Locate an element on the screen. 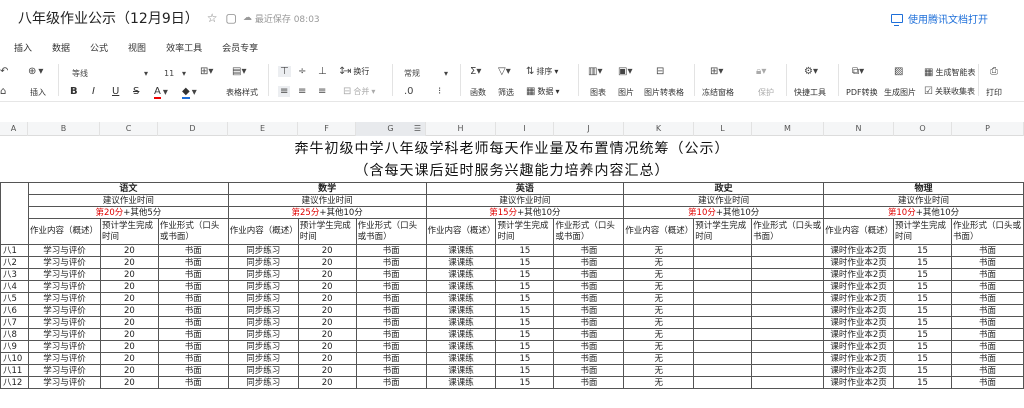 This screenshot has width=1024, height=408. freeze-icon: ⊞▾ is located at coordinates (716, 71).